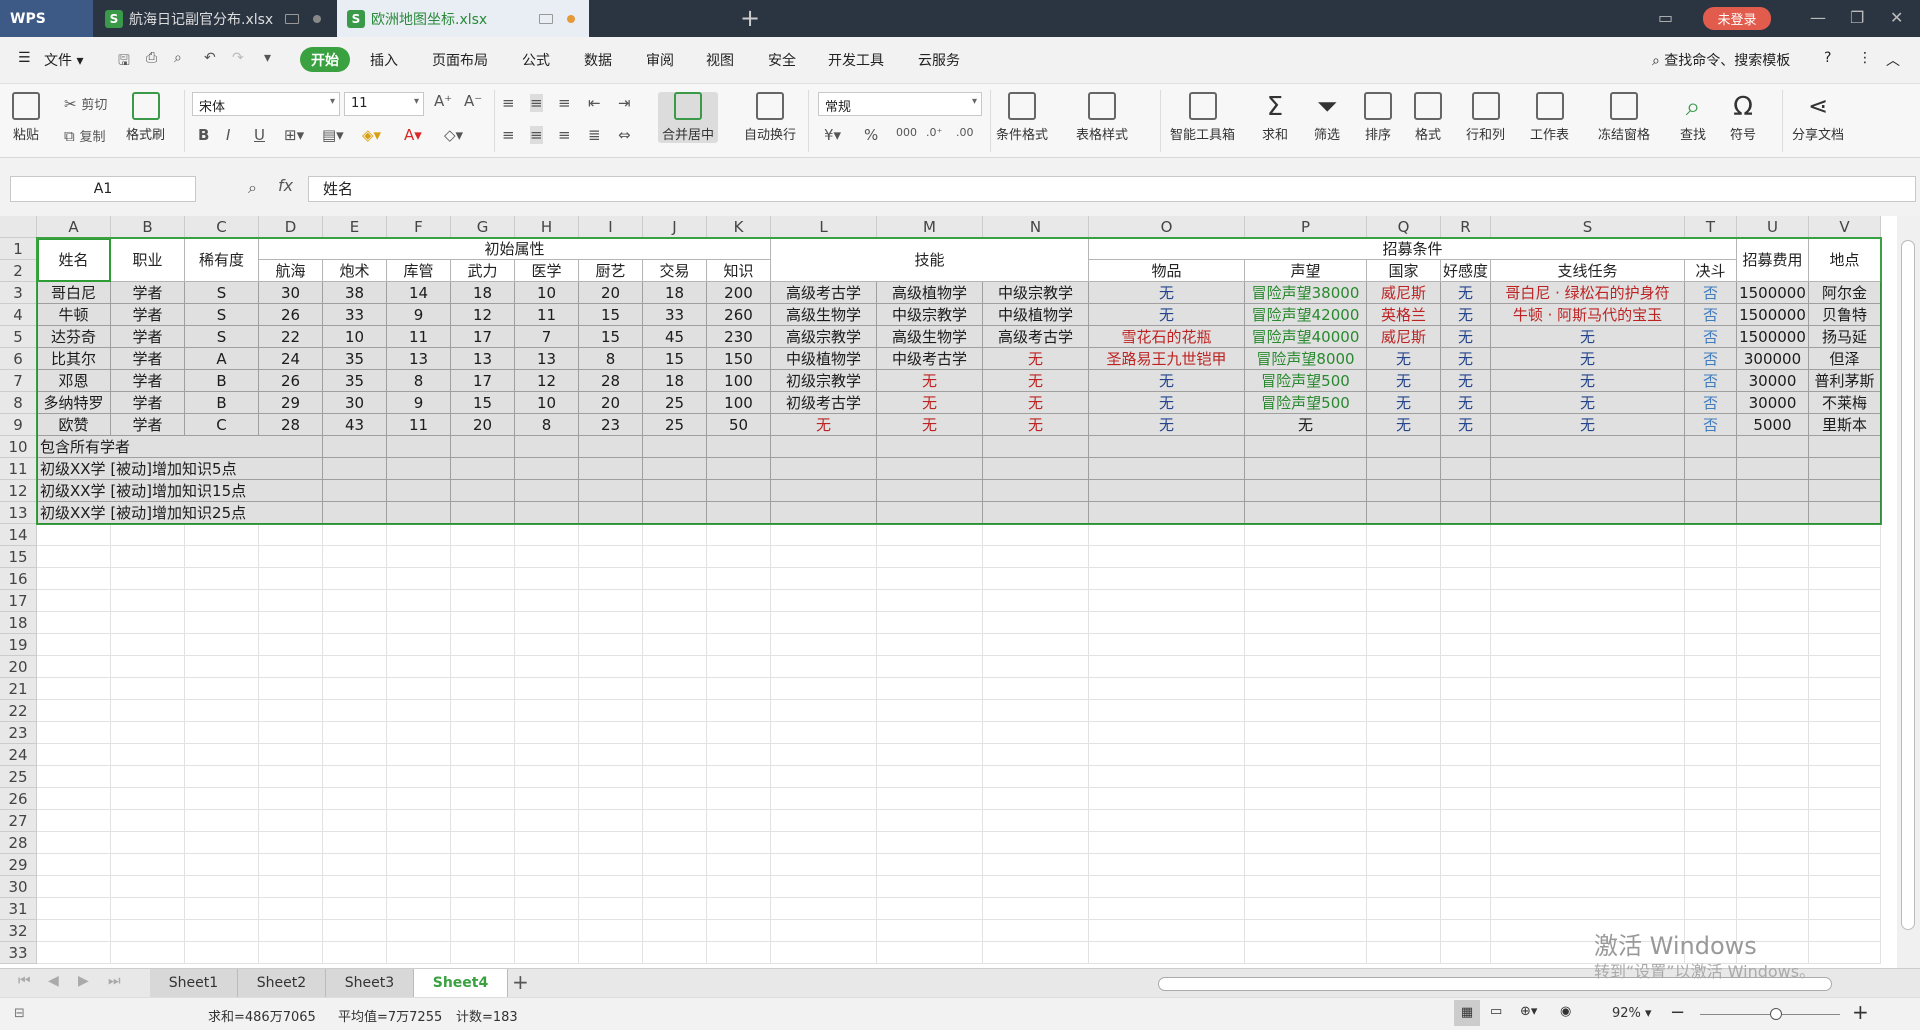 The width and height of the screenshot is (1920, 1030). Describe the element at coordinates (83, 981) in the screenshot. I see `next-sheet-icon: ▶` at that location.